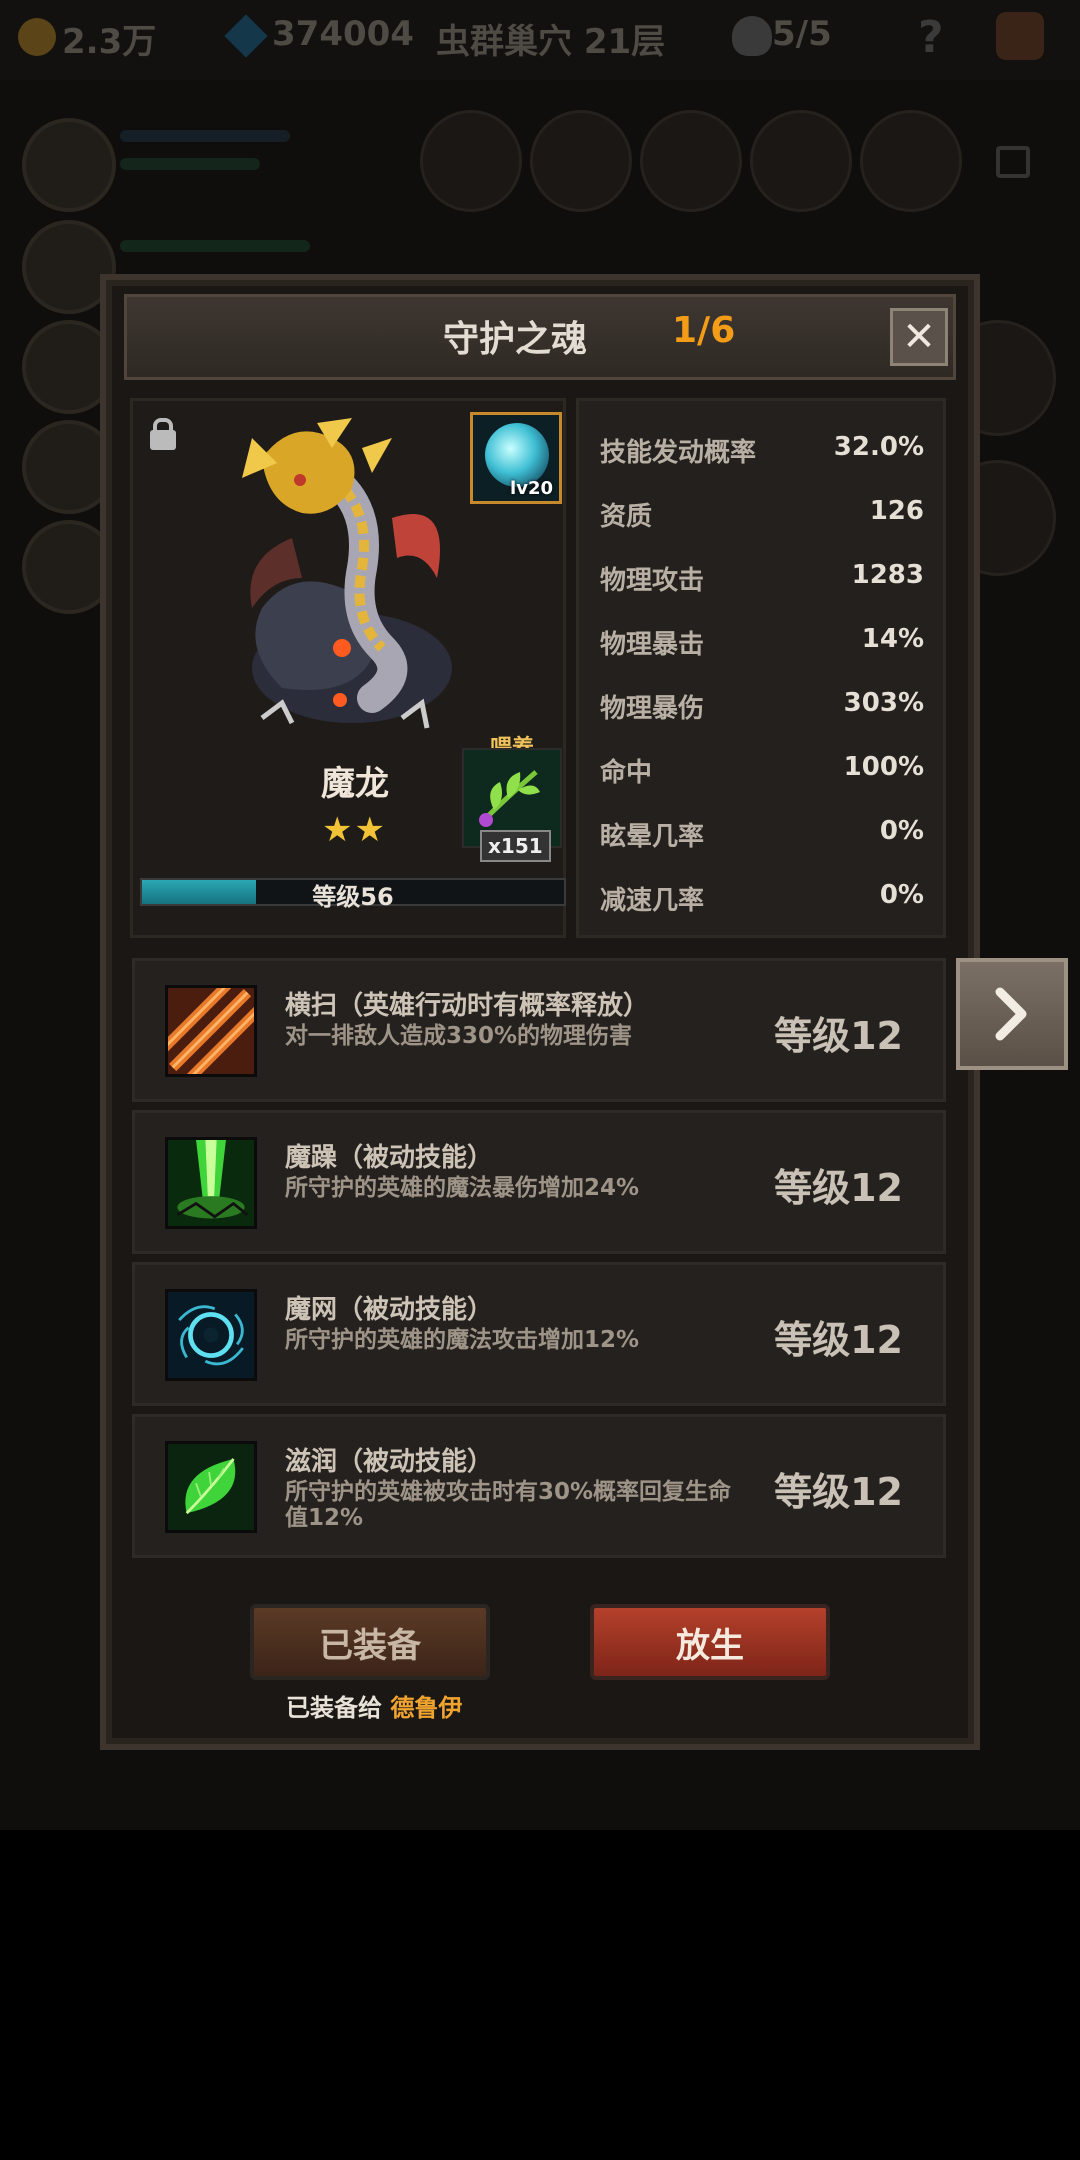  I want to click on skill-row: 魔网（被动技能） 所守护的英雄的魔法攻击增加12% 等级12, so click(539, 1334).